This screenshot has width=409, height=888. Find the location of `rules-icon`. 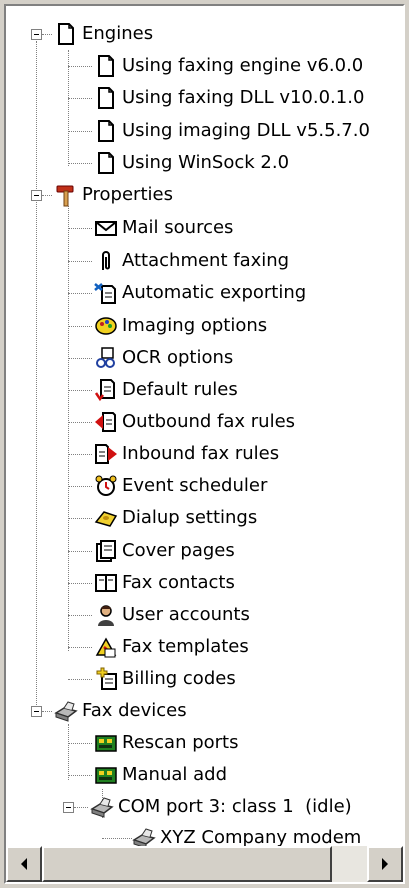

rules-icon is located at coordinates (106, 390).